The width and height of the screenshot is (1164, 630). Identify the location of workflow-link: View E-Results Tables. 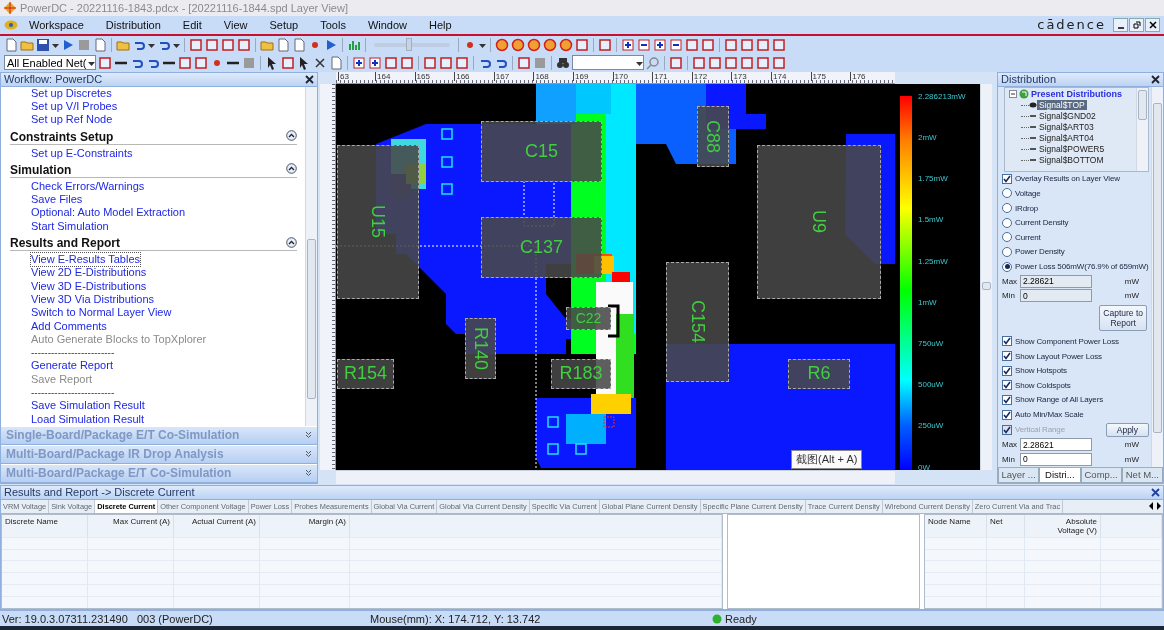
(86, 260).